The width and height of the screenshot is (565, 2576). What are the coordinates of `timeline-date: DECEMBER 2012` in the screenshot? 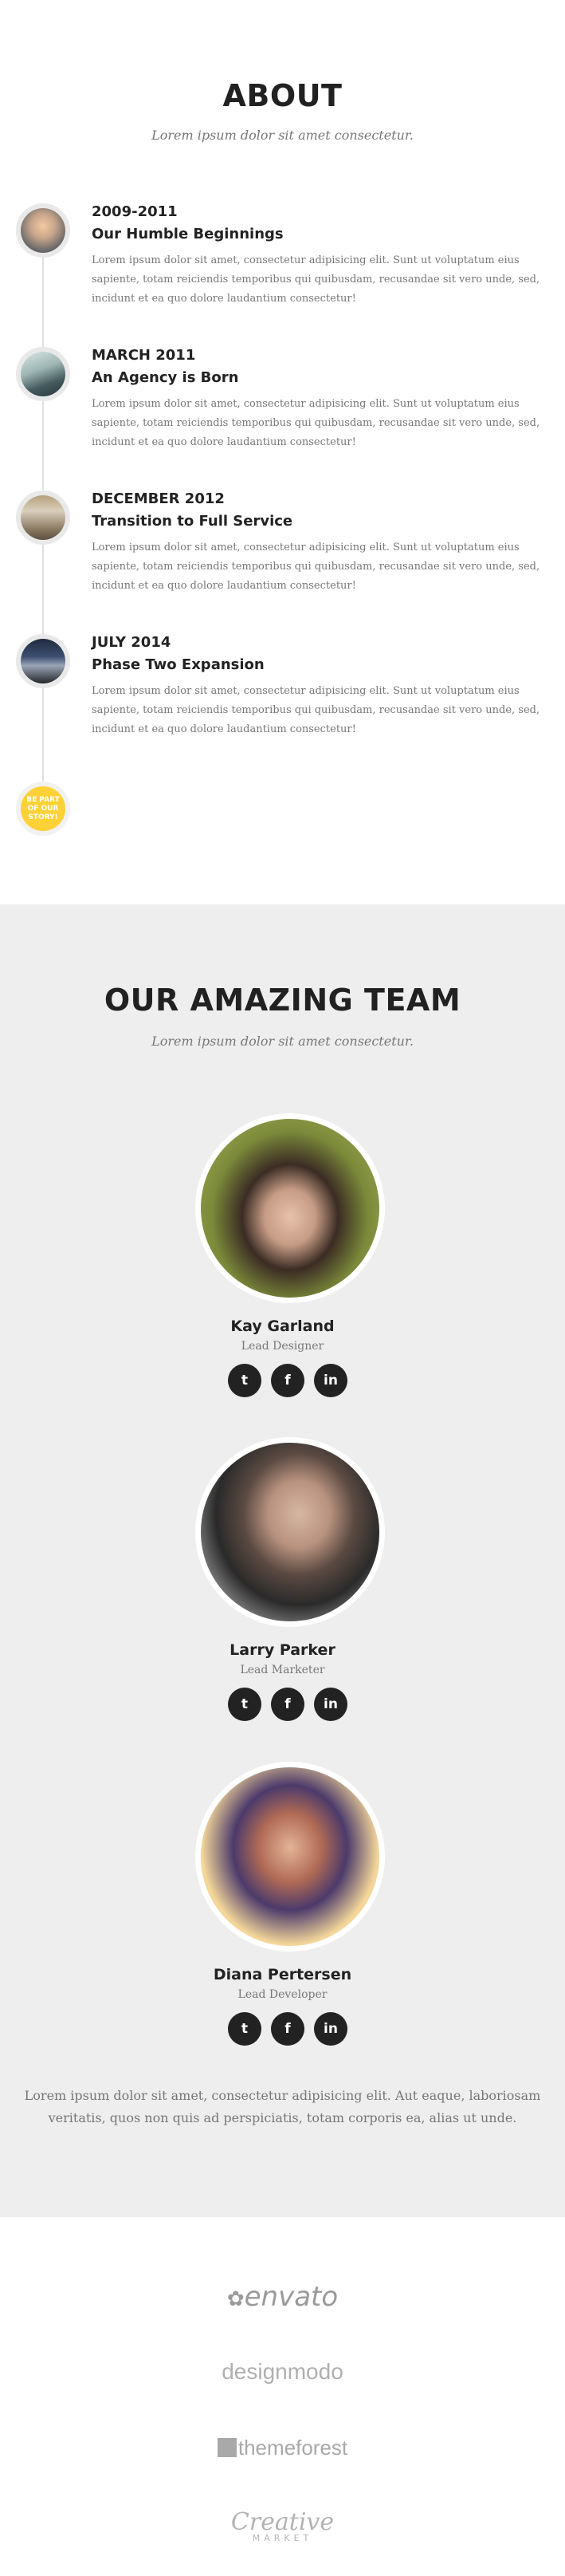 It's located at (158, 498).